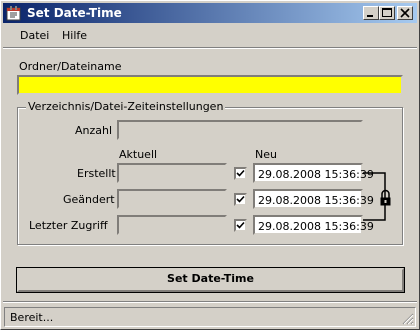 The height and width of the screenshot is (330, 420). I want to click on menu-separator, so click(210, 48).